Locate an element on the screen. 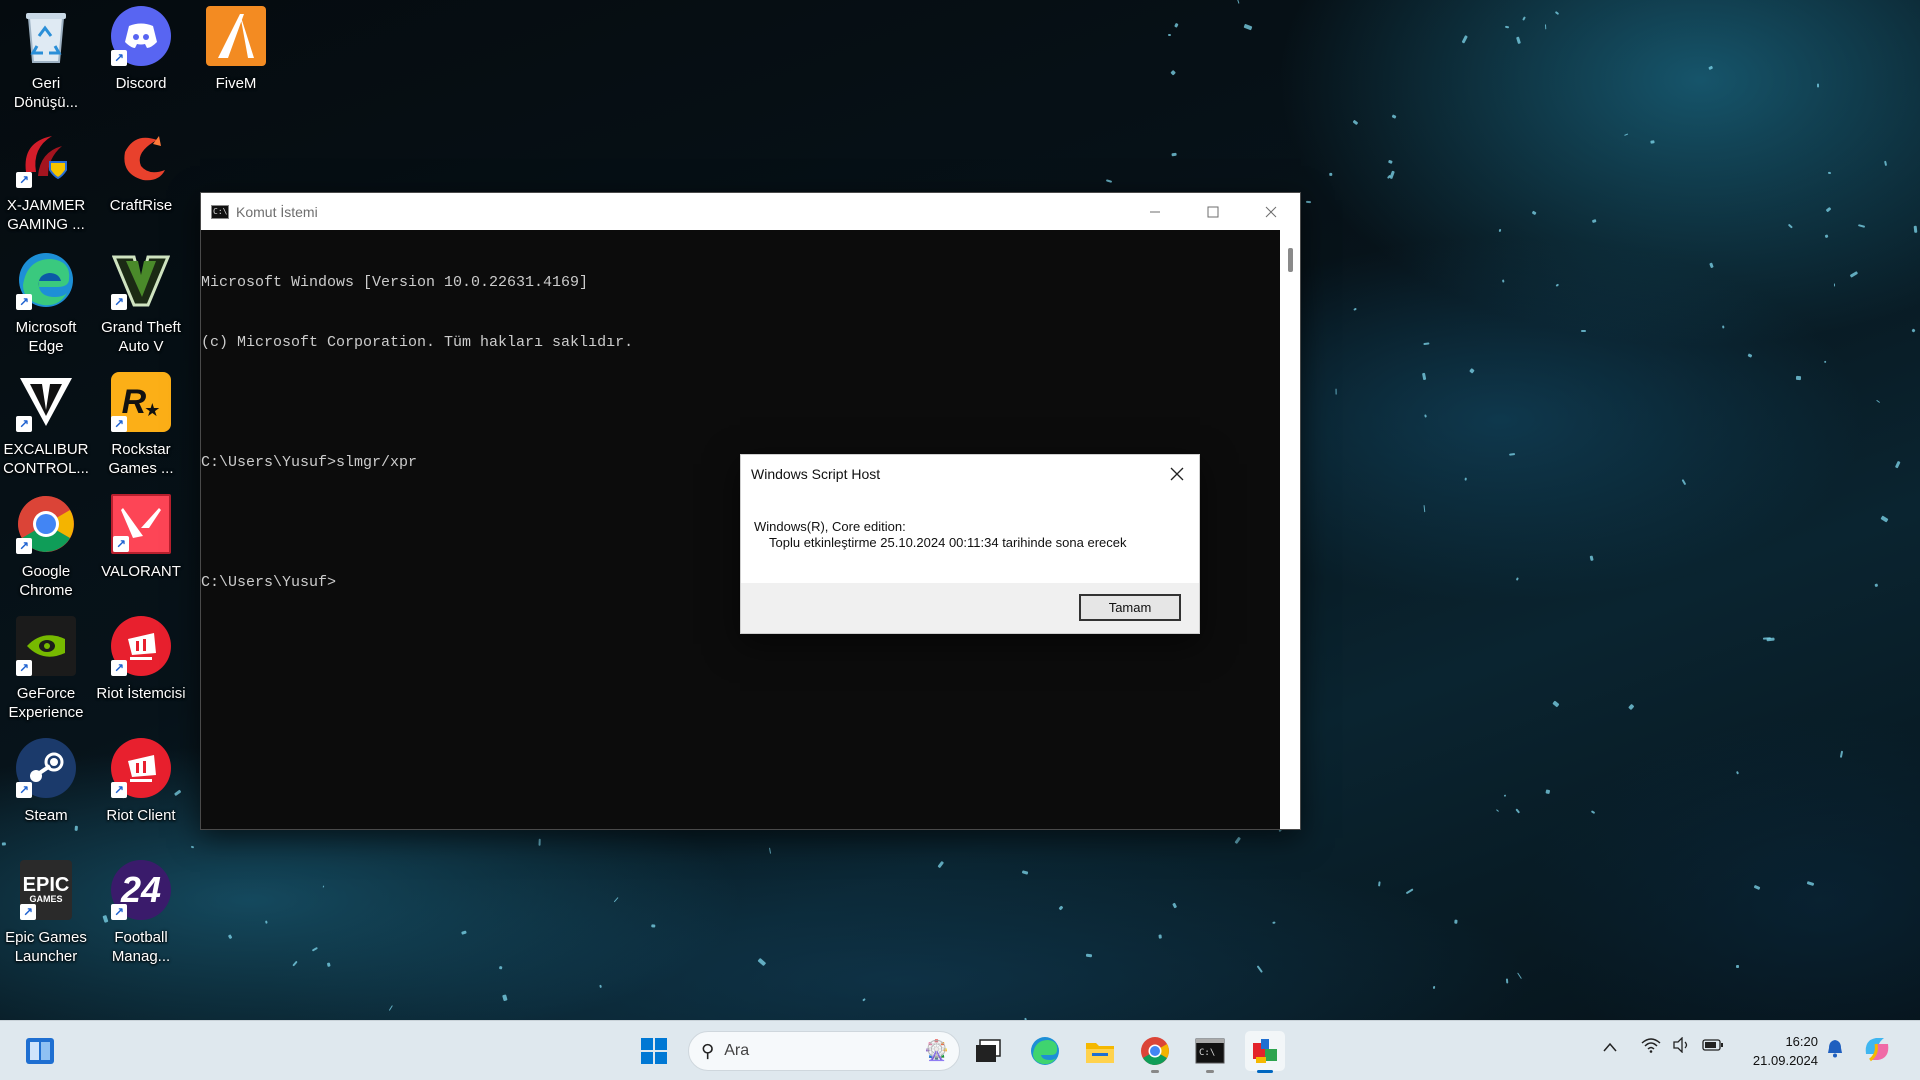  desktop-icon-epic: EPIC GAMES ↗ Epic Games Launcher is located at coordinates (46, 915).